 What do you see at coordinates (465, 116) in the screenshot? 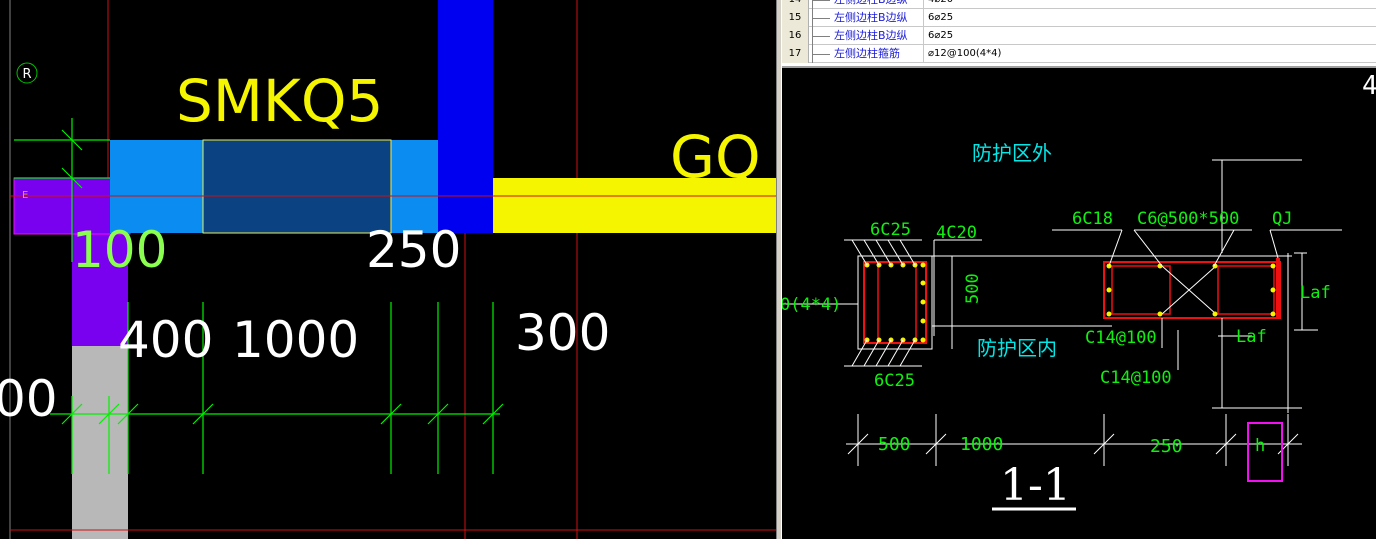
I see `blue-column` at bounding box center [465, 116].